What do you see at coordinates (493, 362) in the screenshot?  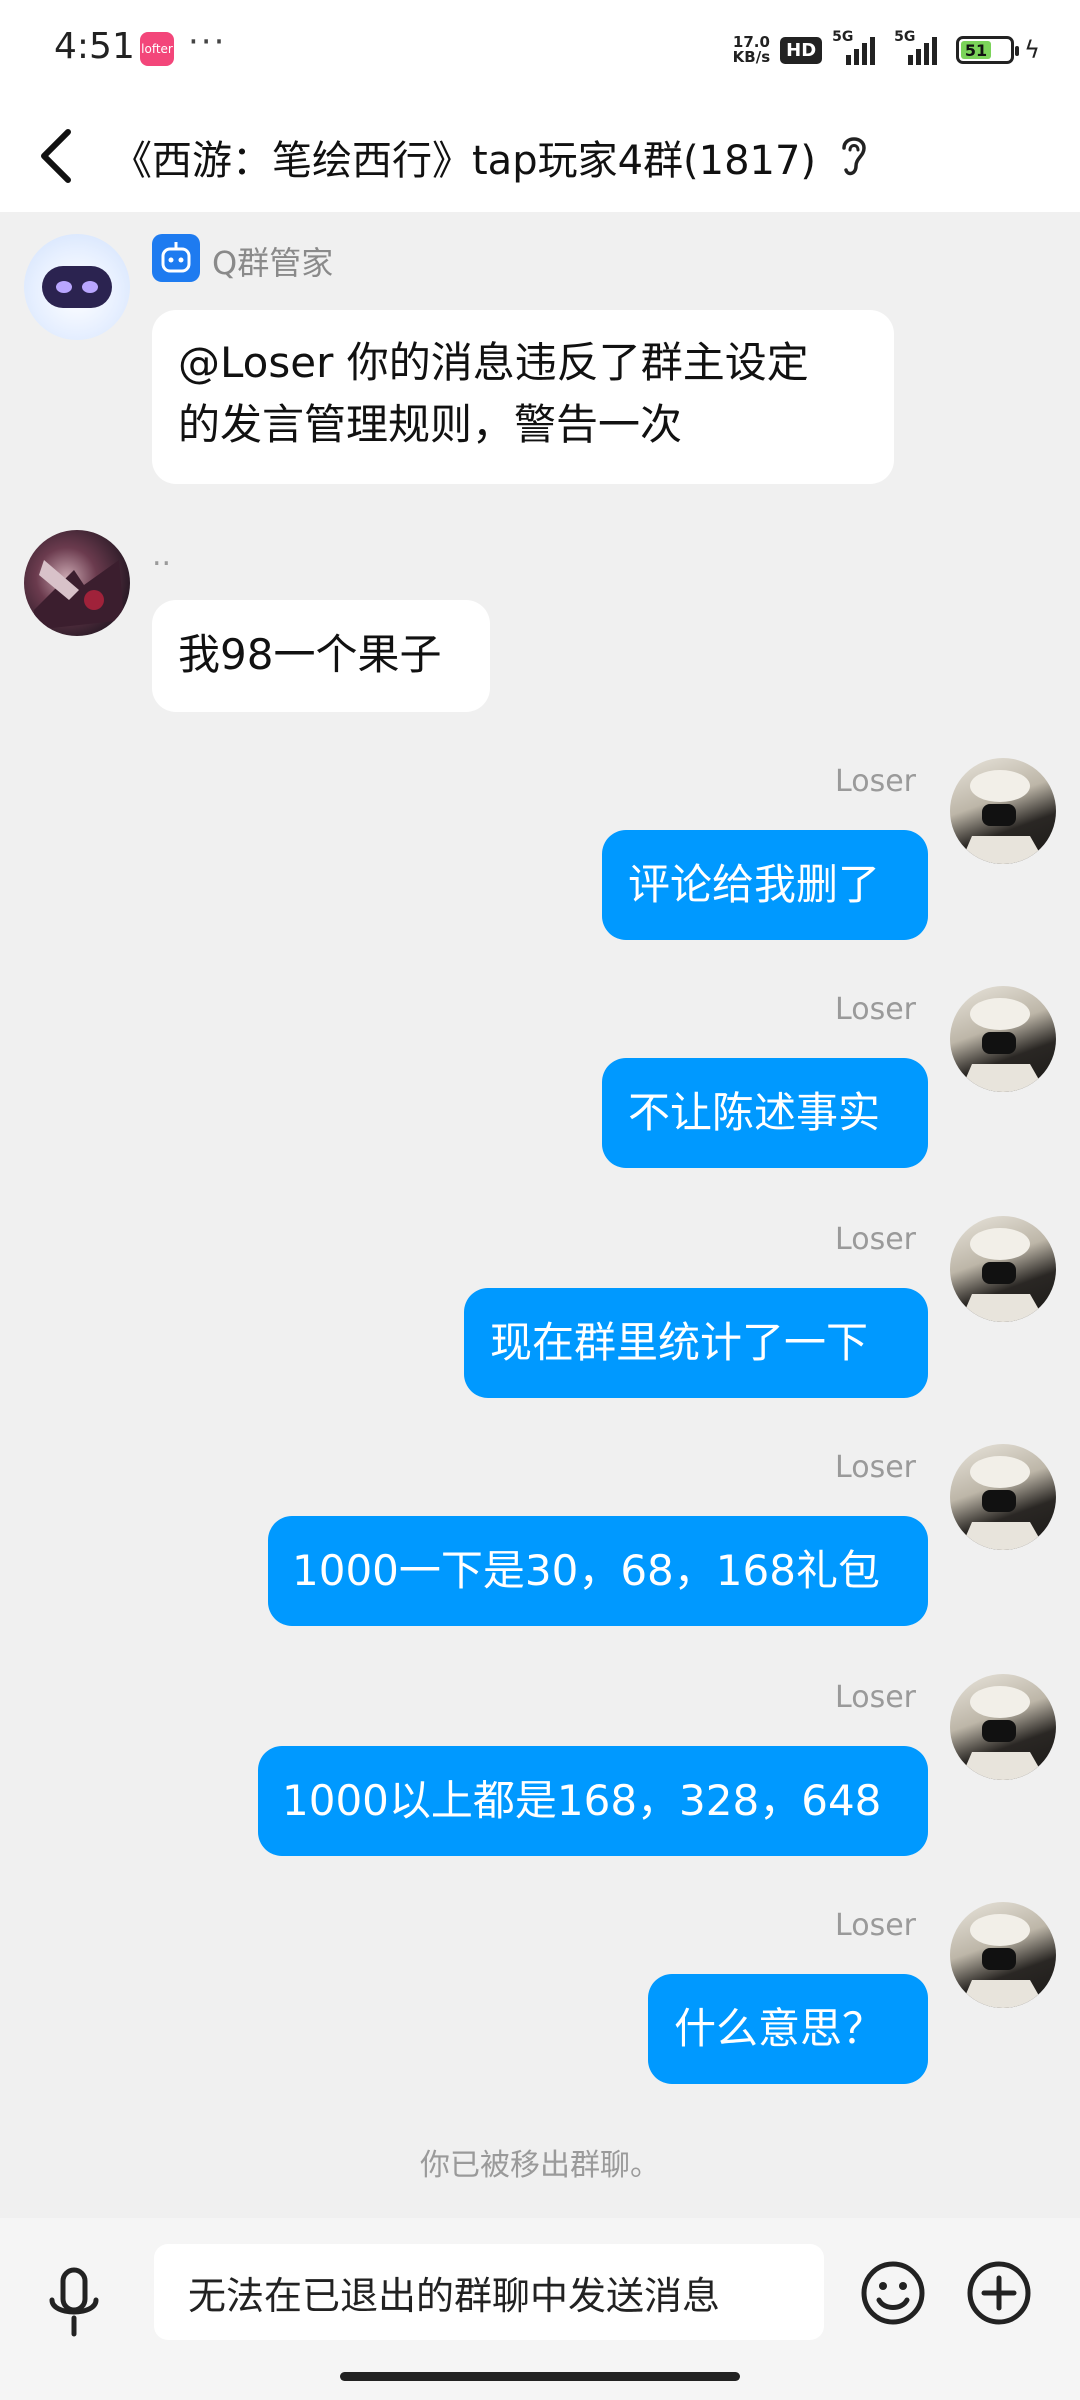 I see `message-text-line: @Loser 你的消息违反了群主设定` at bounding box center [493, 362].